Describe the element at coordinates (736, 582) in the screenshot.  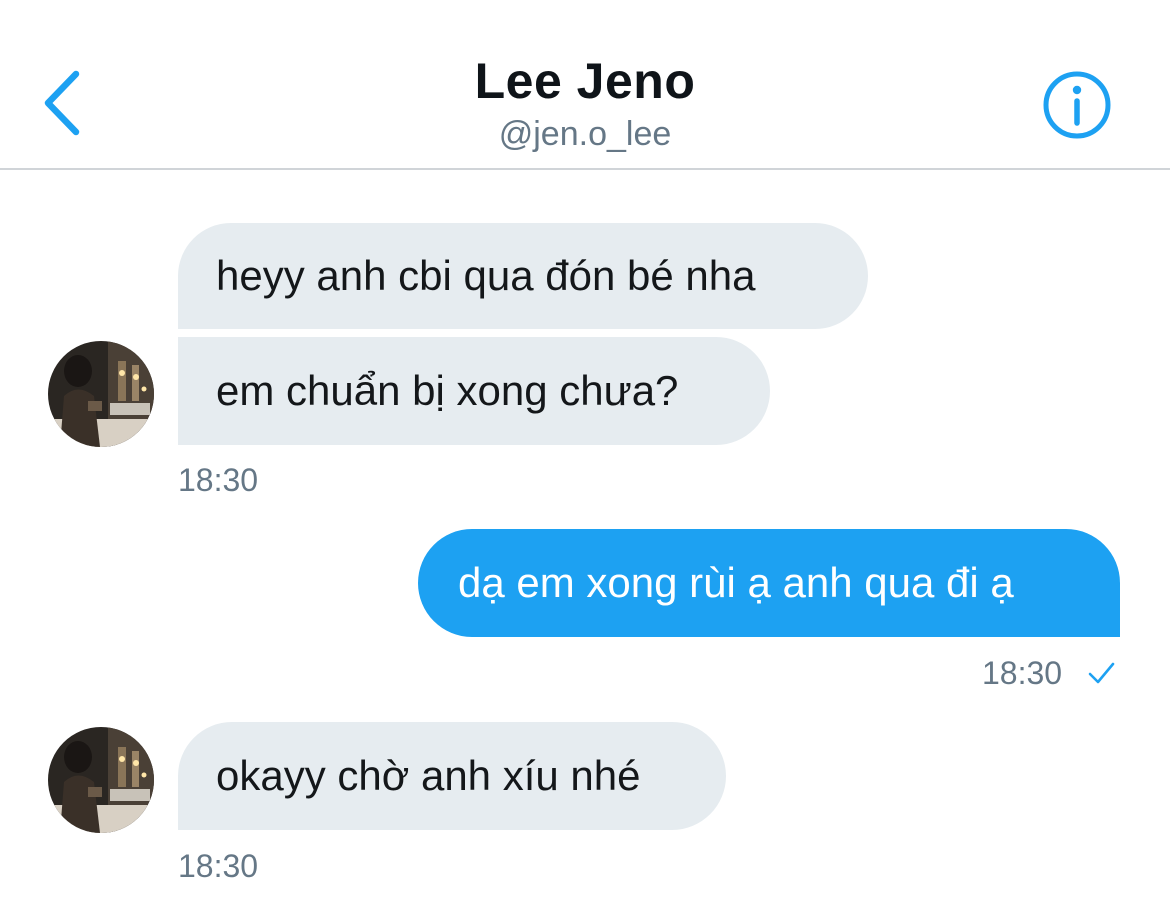
I see `message-text: dạ em xong rùi ạ anh qua đi ạ` at that location.